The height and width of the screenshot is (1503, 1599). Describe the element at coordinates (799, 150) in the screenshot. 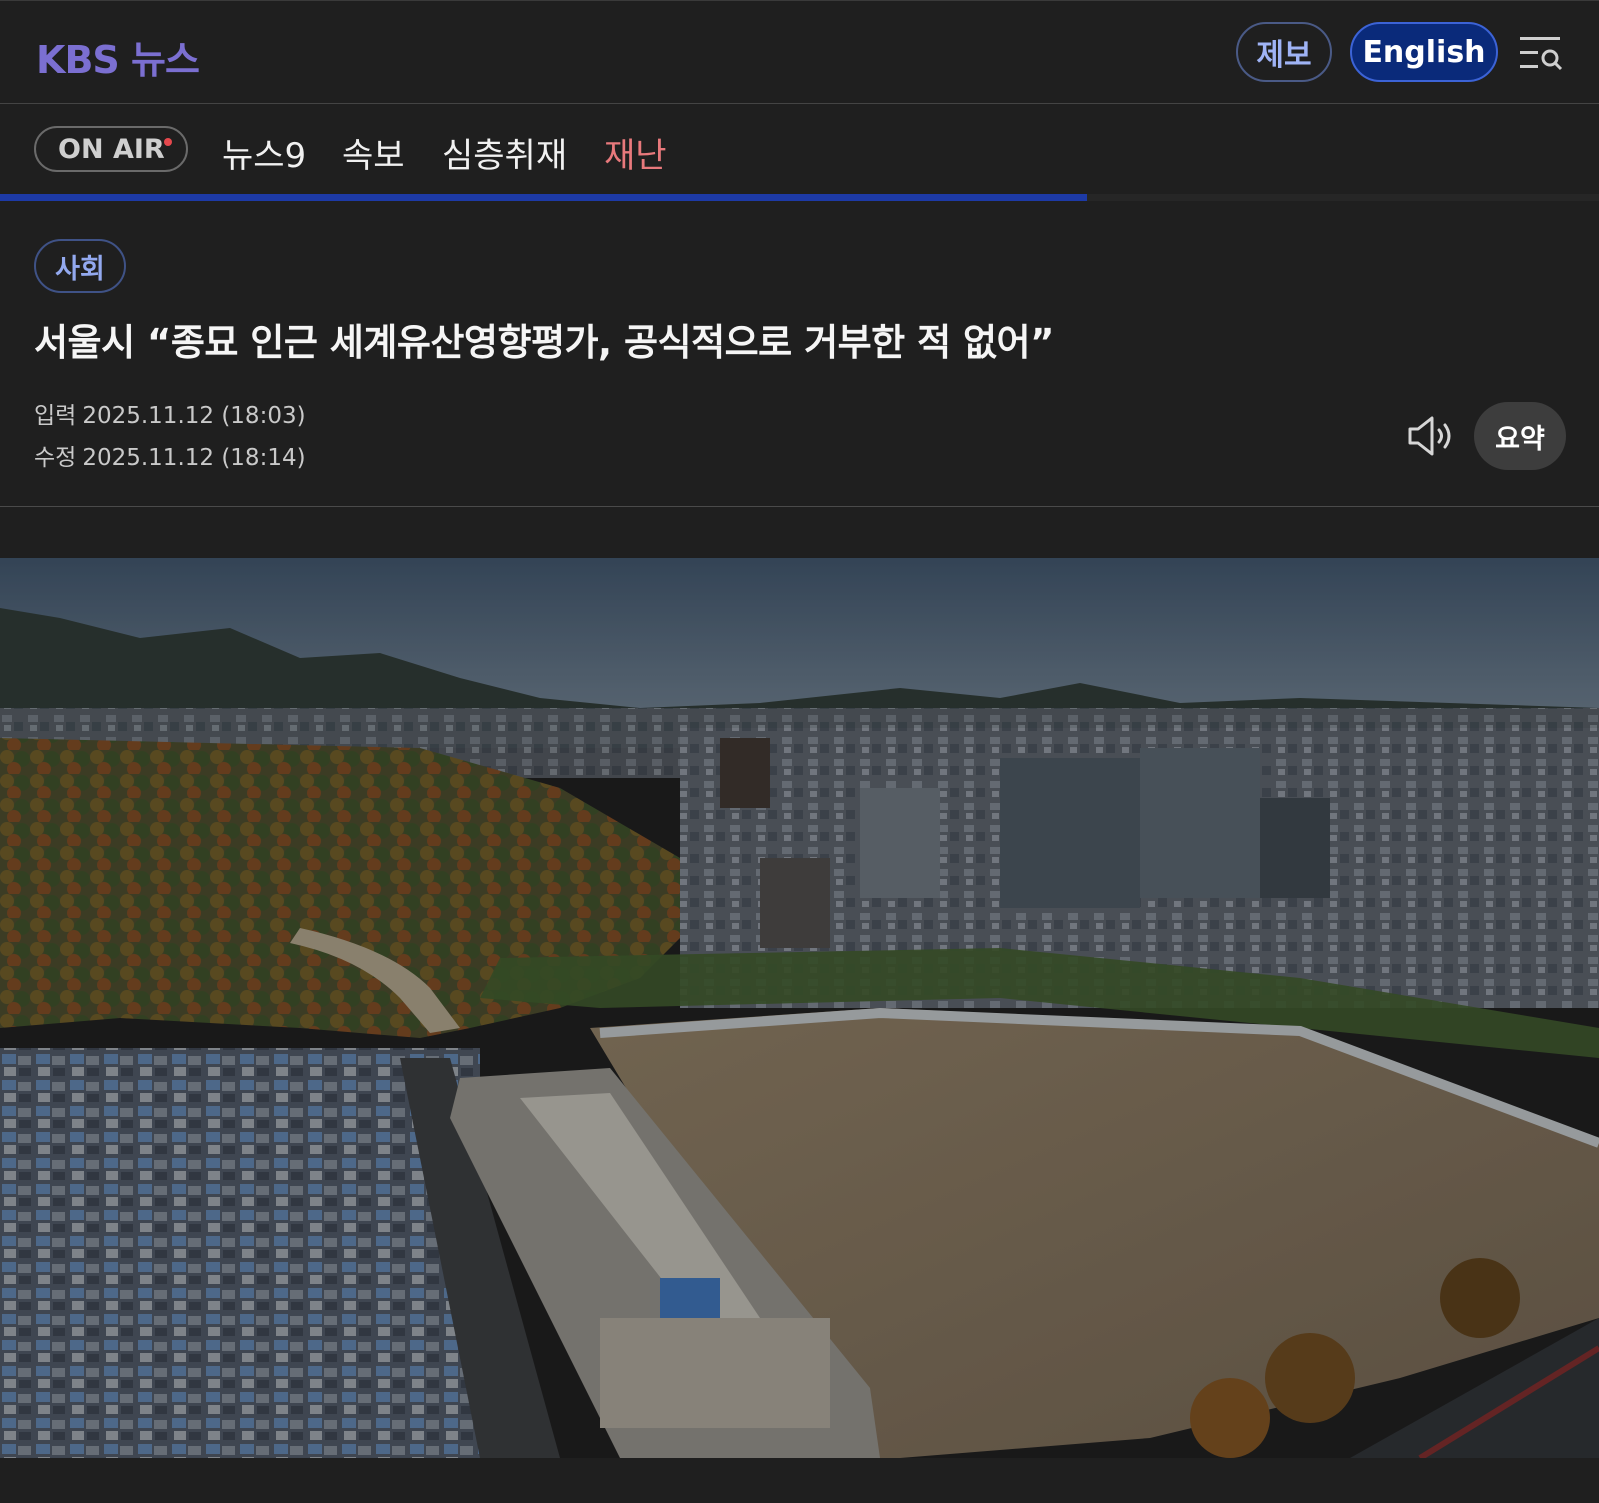

I see `main-nav: ON AIR 뉴스9 속보 심층취재 재난` at that location.